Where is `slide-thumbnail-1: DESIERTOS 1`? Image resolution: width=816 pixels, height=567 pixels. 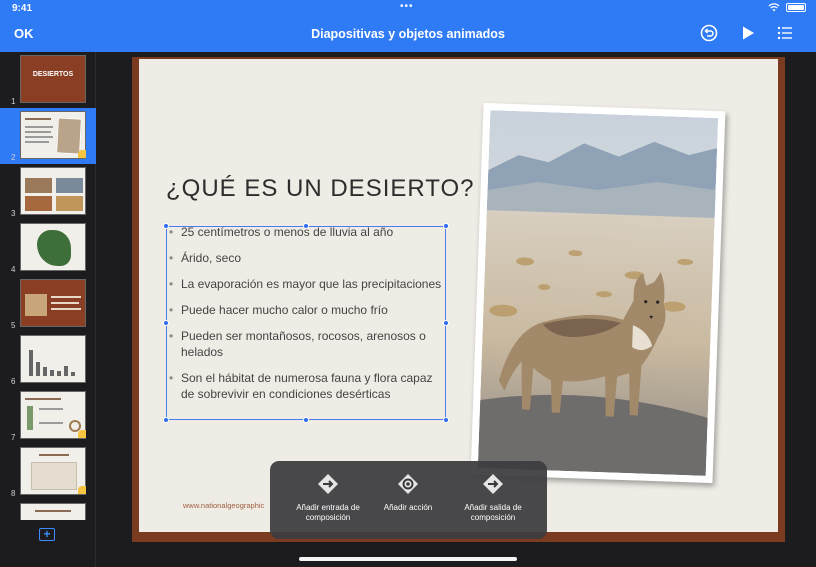 slide-thumbnail-1: DESIERTOS 1 is located at coordinates (48, 80).